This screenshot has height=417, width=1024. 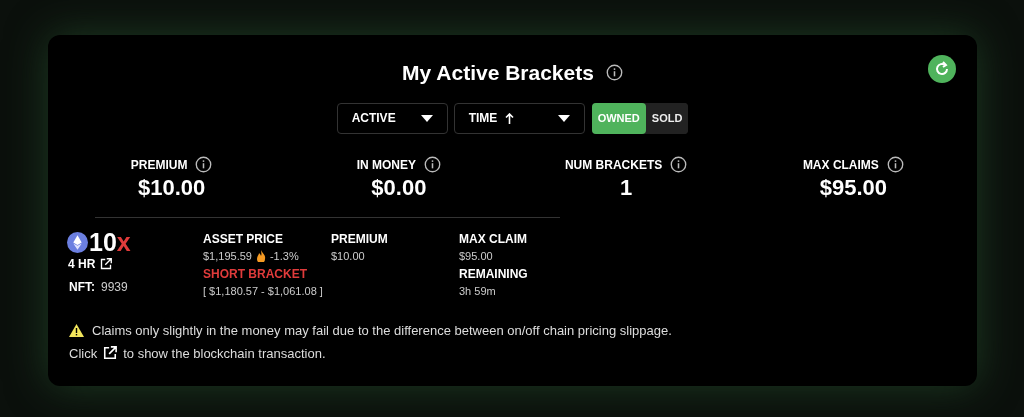 What do you see at coordinates (853, 187) in the screenshot?
I see `stat-value: $95.00` at bounding box center [853, 187].